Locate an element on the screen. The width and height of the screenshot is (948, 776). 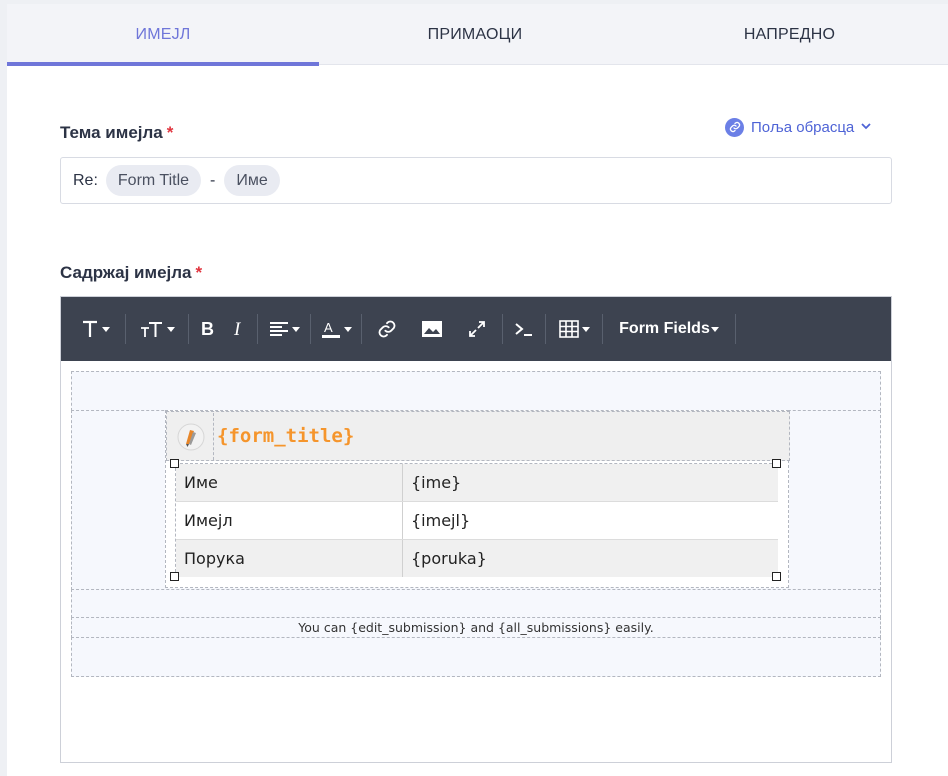
body-label: Садржај имејла * is located at coordinates (131, 273).